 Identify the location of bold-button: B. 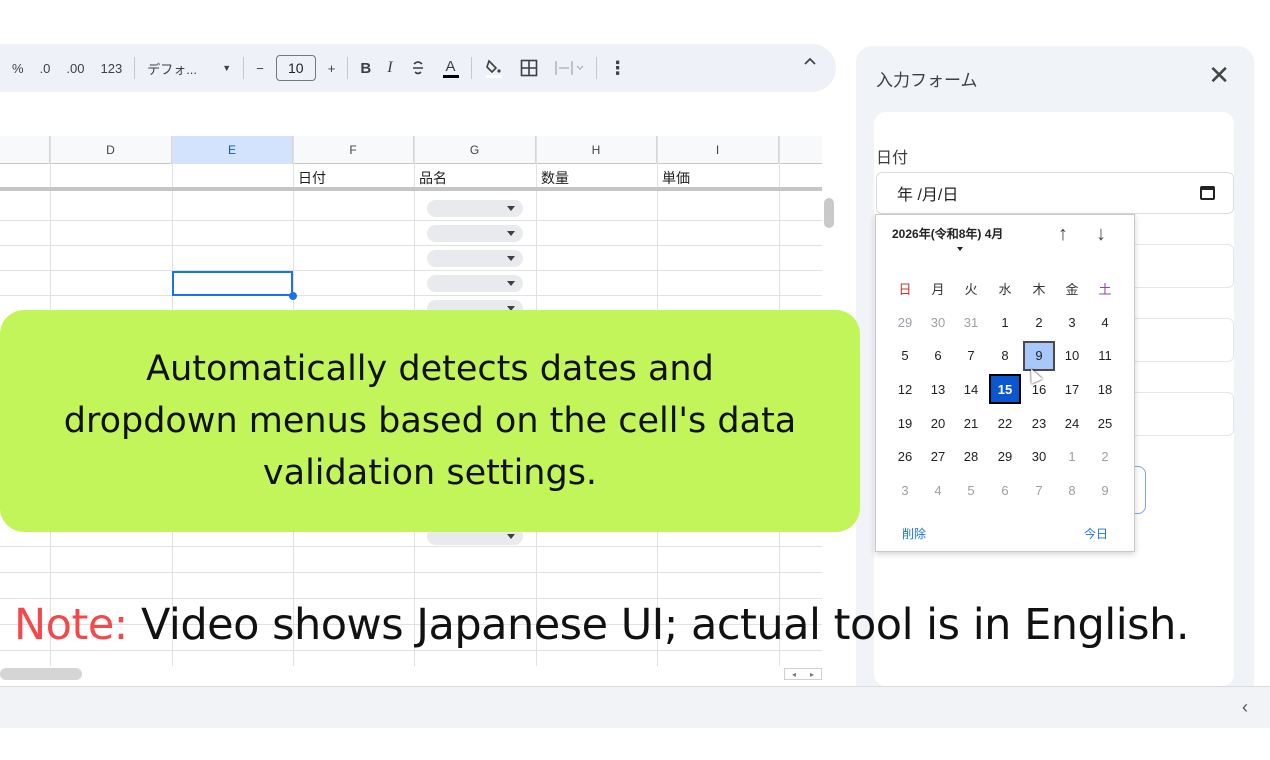
(365, 68).